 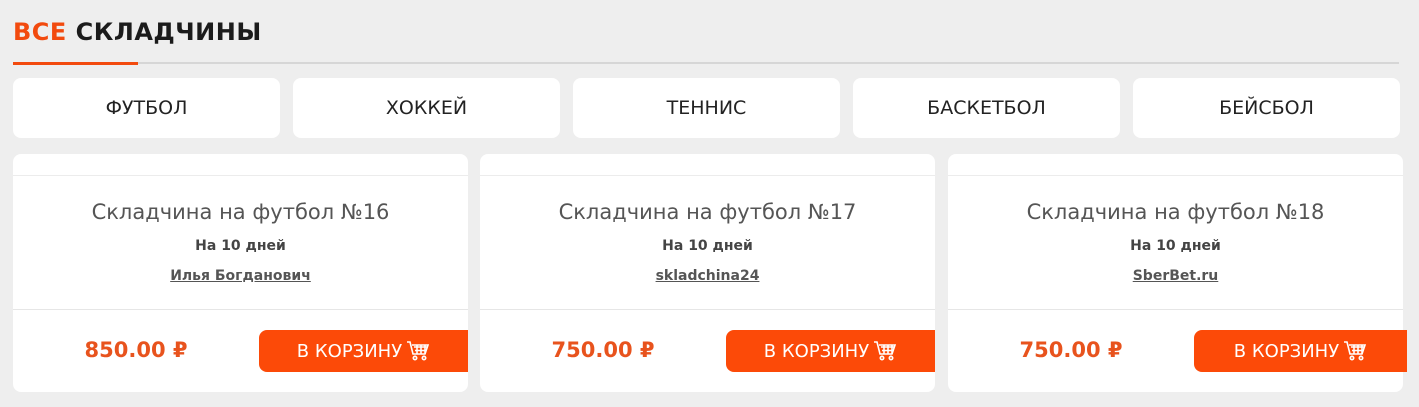 I want to click on sport-tabs: Футбол Хоккей Теннис Баскетбол Бейсбол, so click(x=706, y=108).